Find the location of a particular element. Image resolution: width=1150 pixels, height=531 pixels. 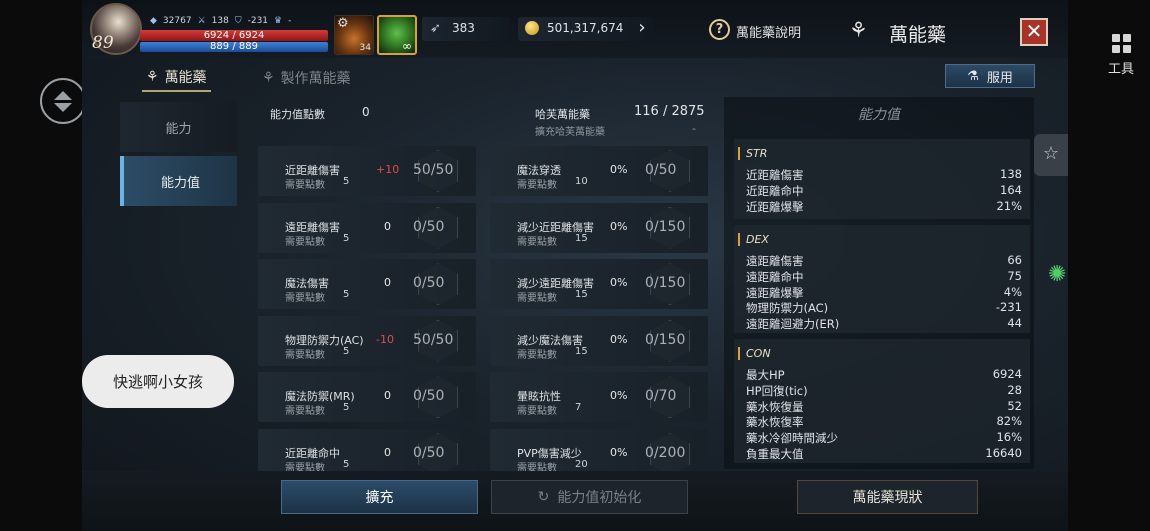

tab-elixir: ⚘ 萬能藥 is located at coordinates (176, 78).